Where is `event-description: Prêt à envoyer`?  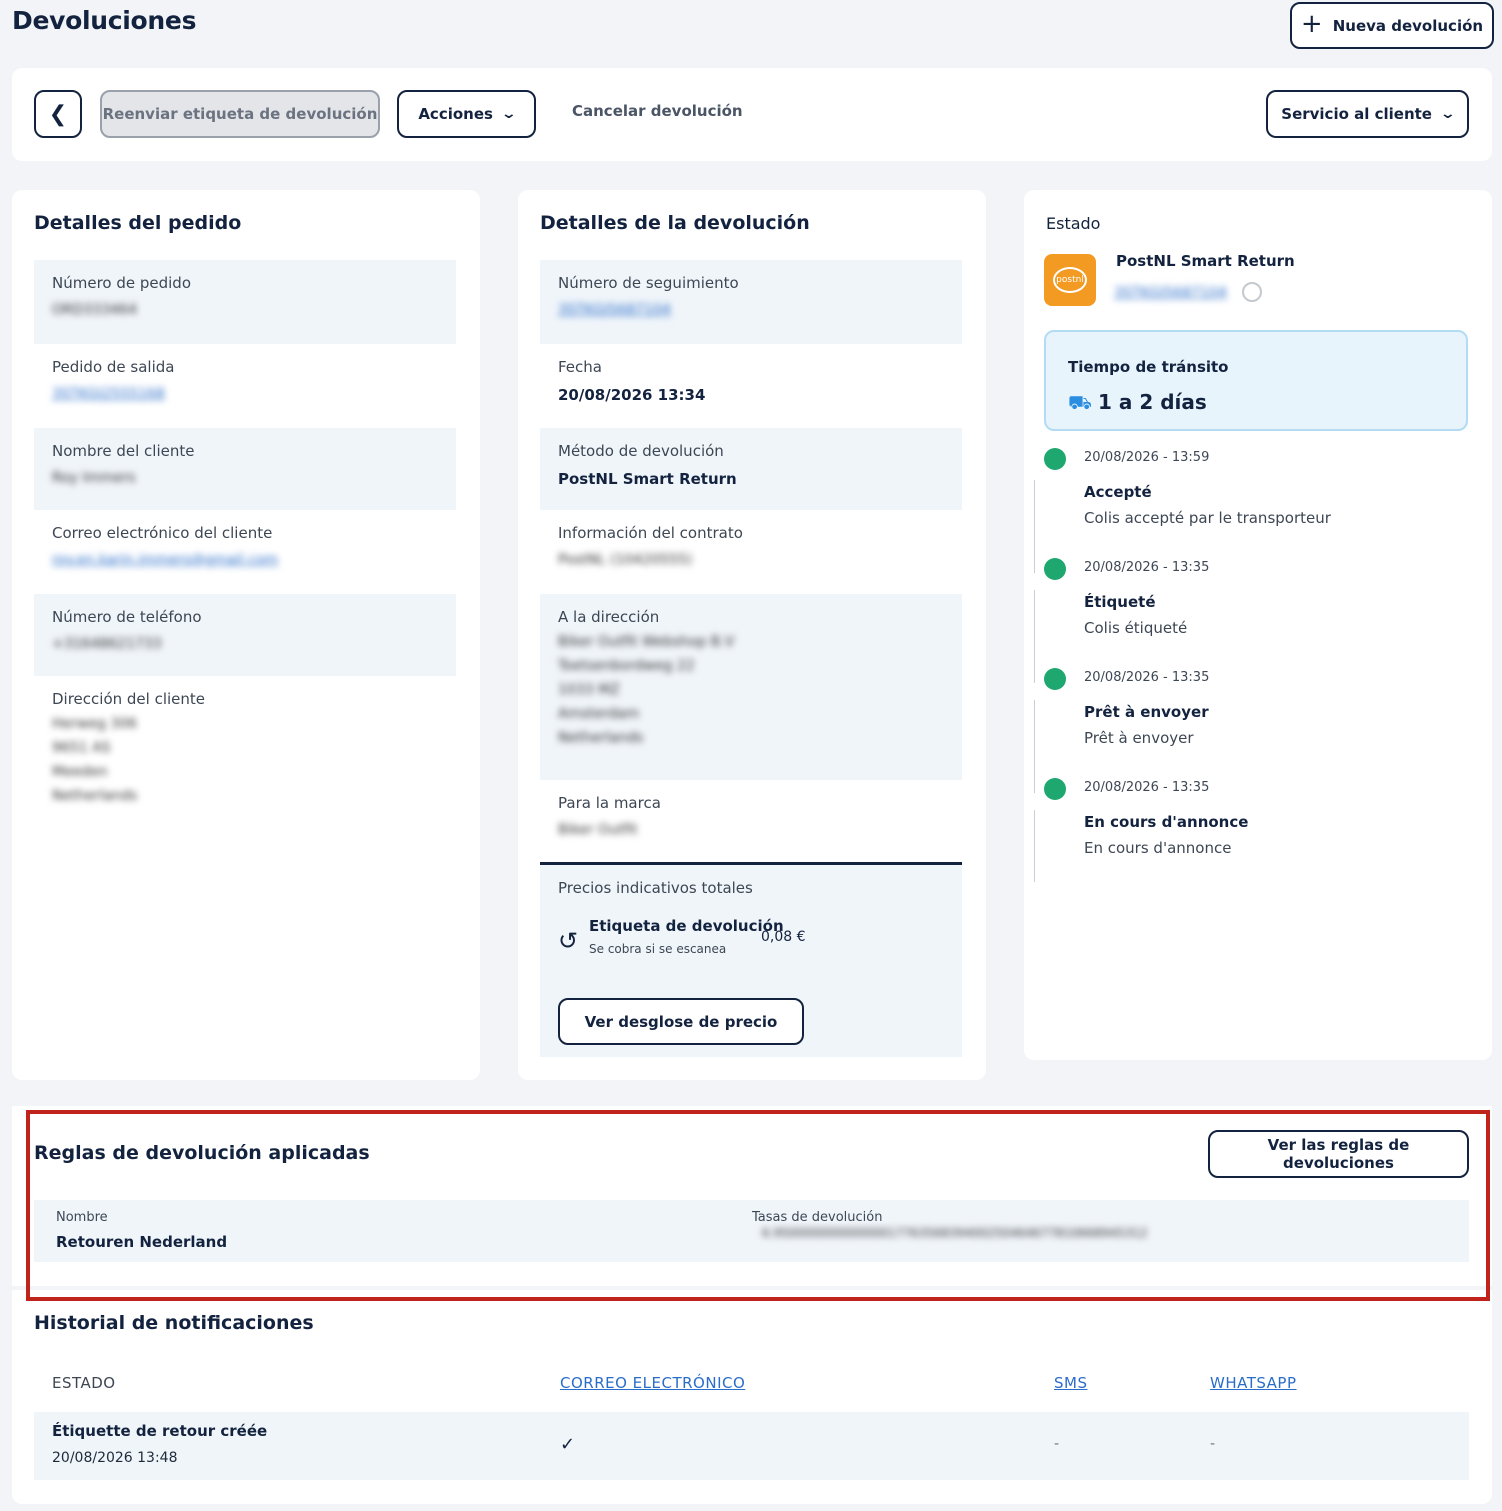 event-description: Prêt à envoyer is located at coordinates (1139, 738).